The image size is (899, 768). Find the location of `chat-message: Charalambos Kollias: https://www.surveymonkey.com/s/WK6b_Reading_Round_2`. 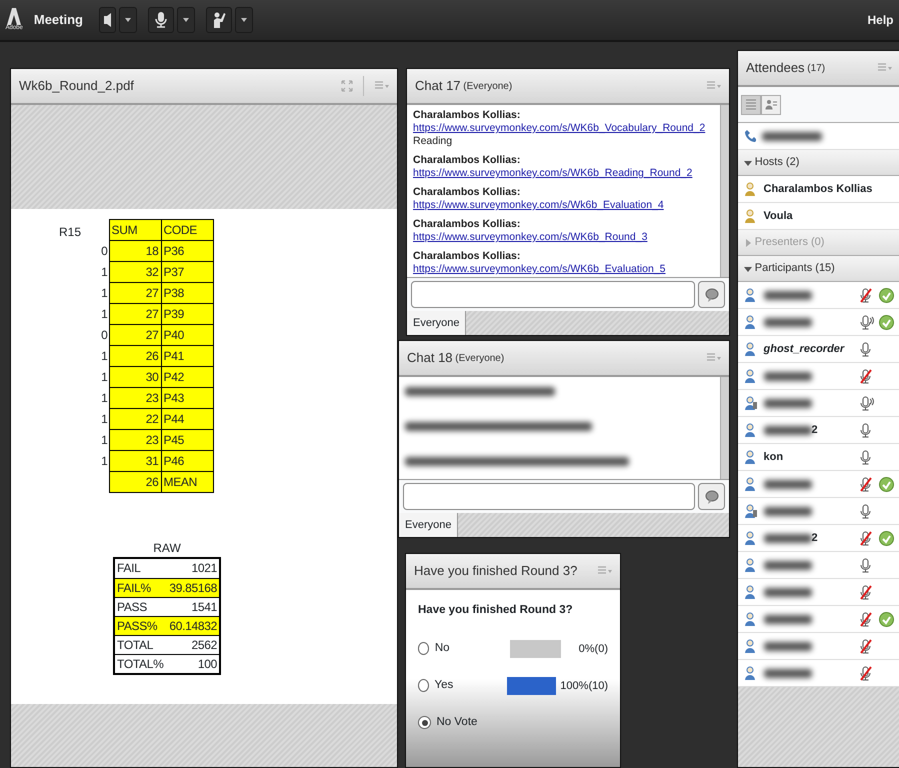

chat-message: Charalambos Kollias: https://www.surveymonkey.com/s/WK6b_Reading_Round_2 is located at coordinates (553, 167).